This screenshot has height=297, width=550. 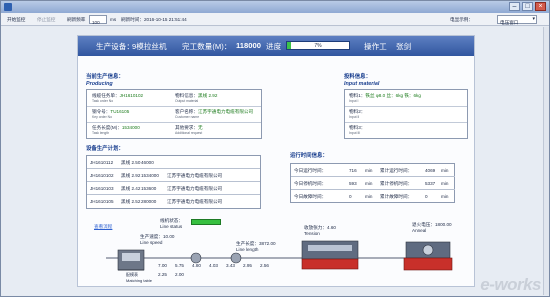 I want to click on watermark-logo: e-works, so click(x=510, y=284).